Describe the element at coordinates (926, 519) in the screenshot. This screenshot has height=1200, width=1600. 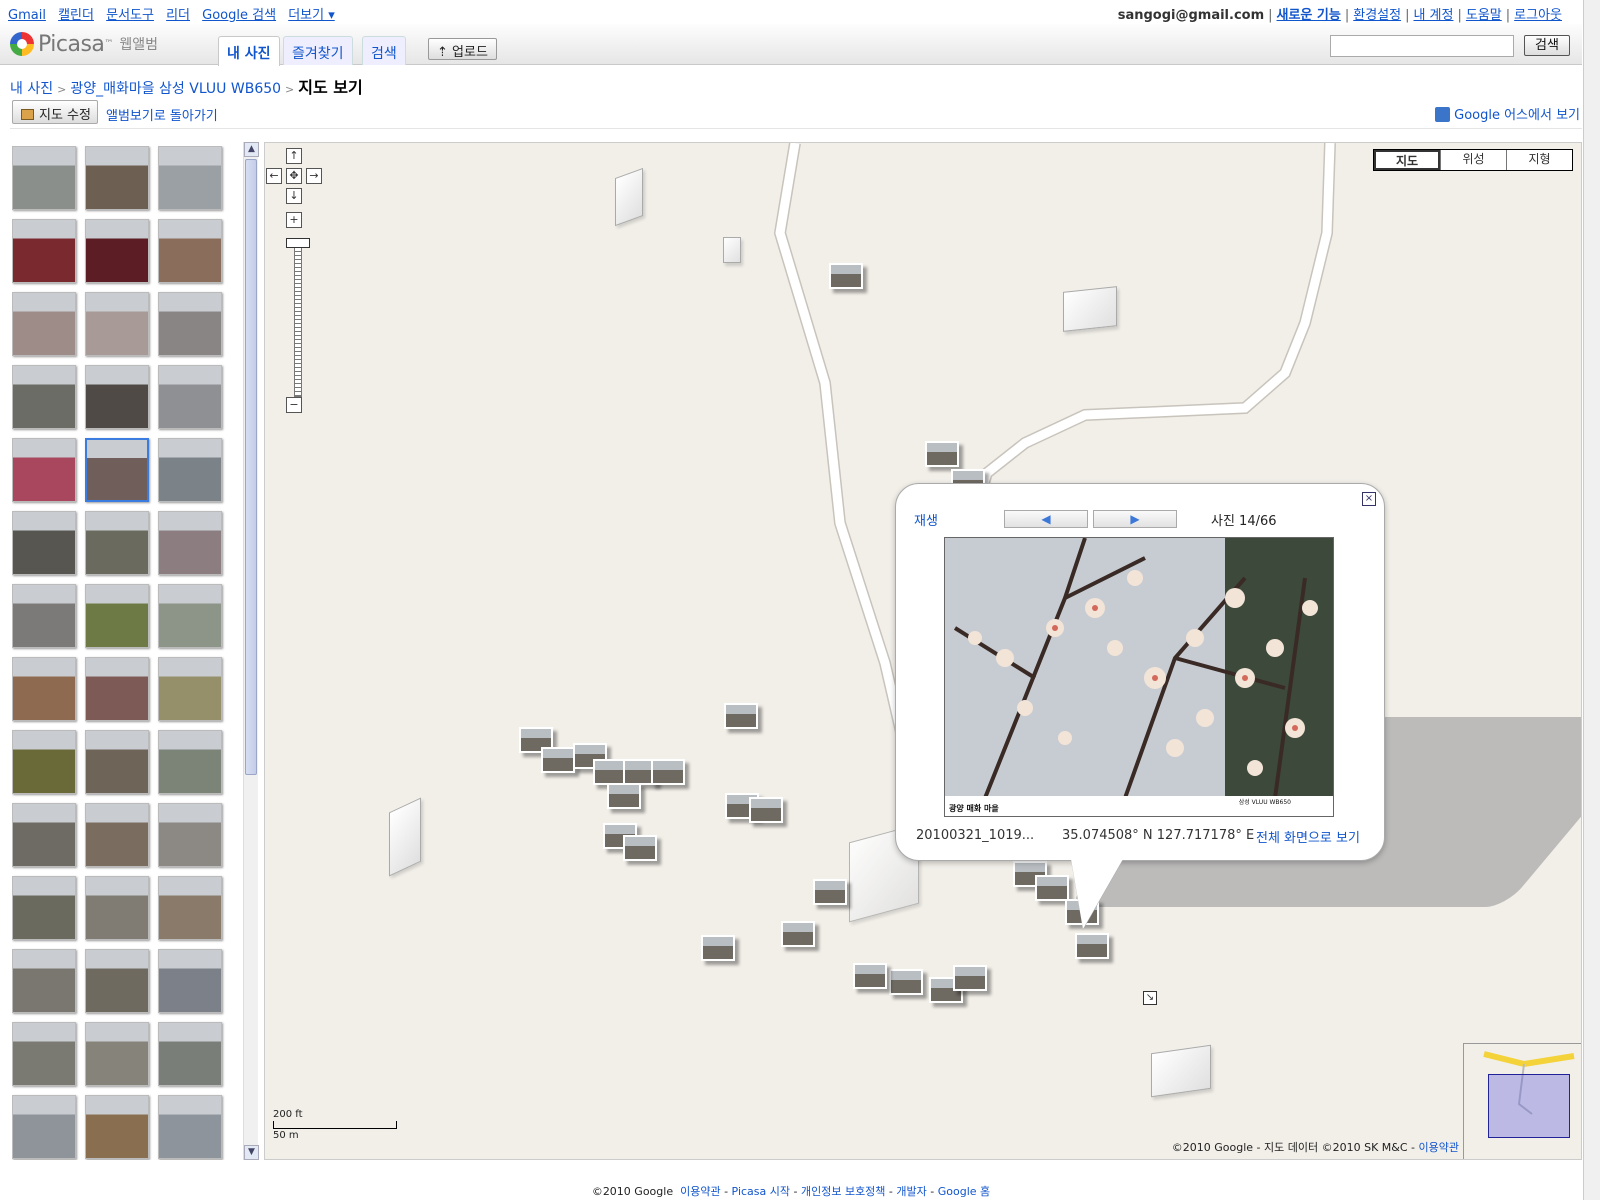
I see `slideshow-play-link: 재생` at that location.